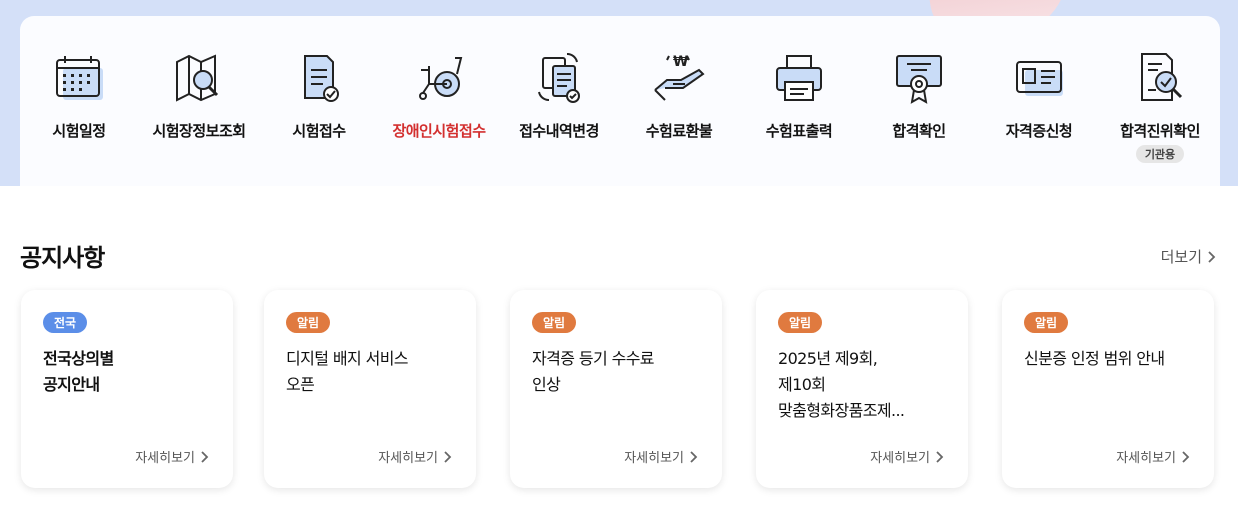  What do you see at coordinates (1039, 78) in the screenshot?
I see `id-card-icon` at bounding box center [1039, 78].